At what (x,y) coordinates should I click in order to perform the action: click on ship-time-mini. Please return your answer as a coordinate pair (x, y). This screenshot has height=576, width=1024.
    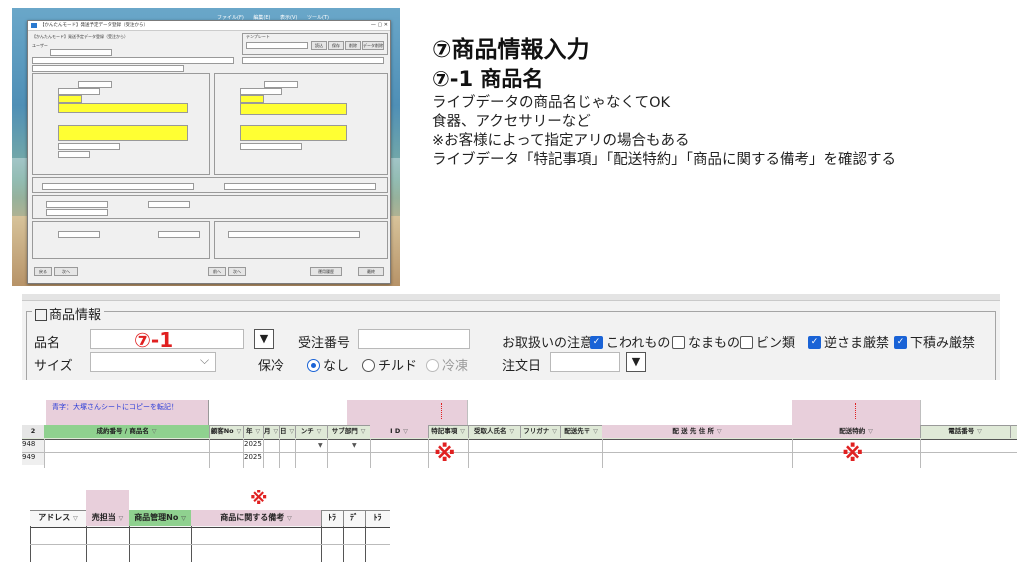
    Looking at the image, I should click on (179, 234).